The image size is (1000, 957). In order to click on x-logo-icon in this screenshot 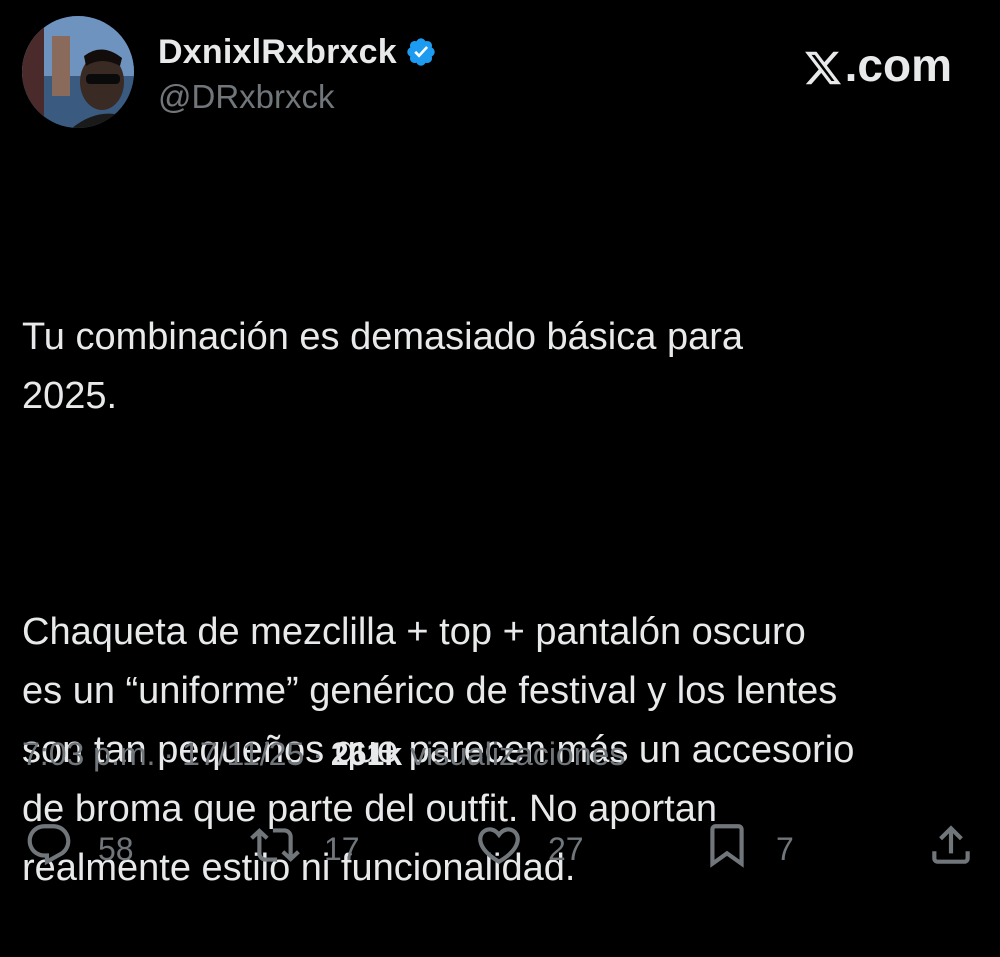, I will do `click(823, 65)`.